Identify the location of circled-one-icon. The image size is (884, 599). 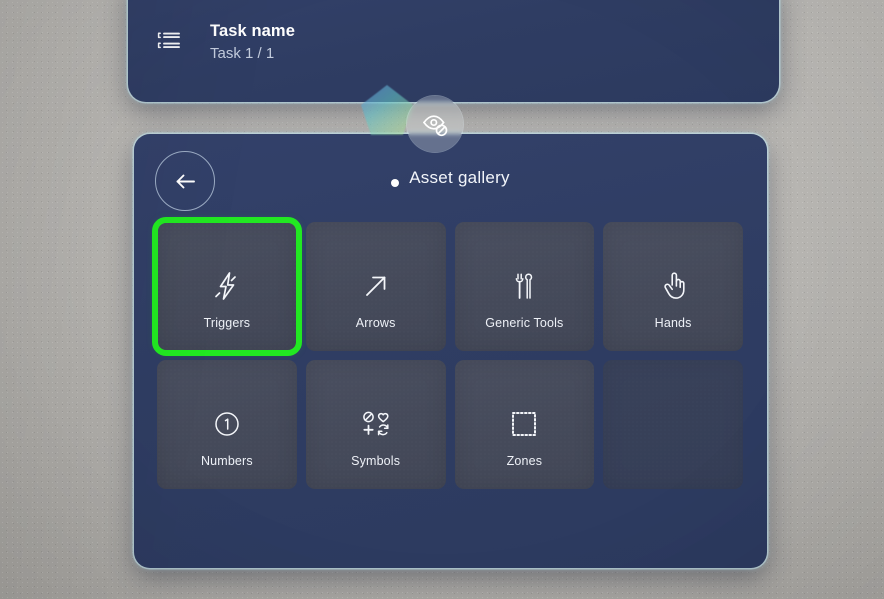
(227, 424).